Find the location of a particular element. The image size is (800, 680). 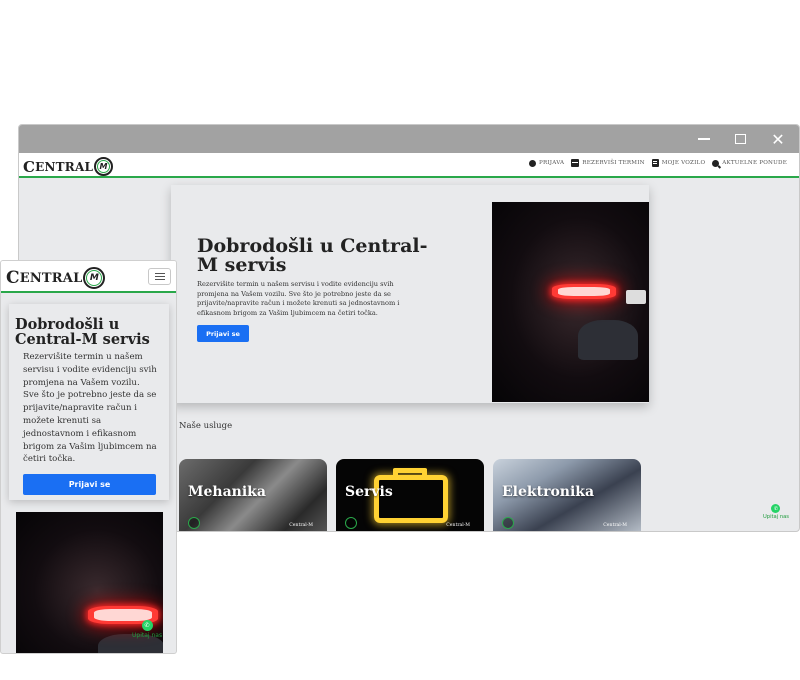

document-icon is located at coordinates (655, 163).